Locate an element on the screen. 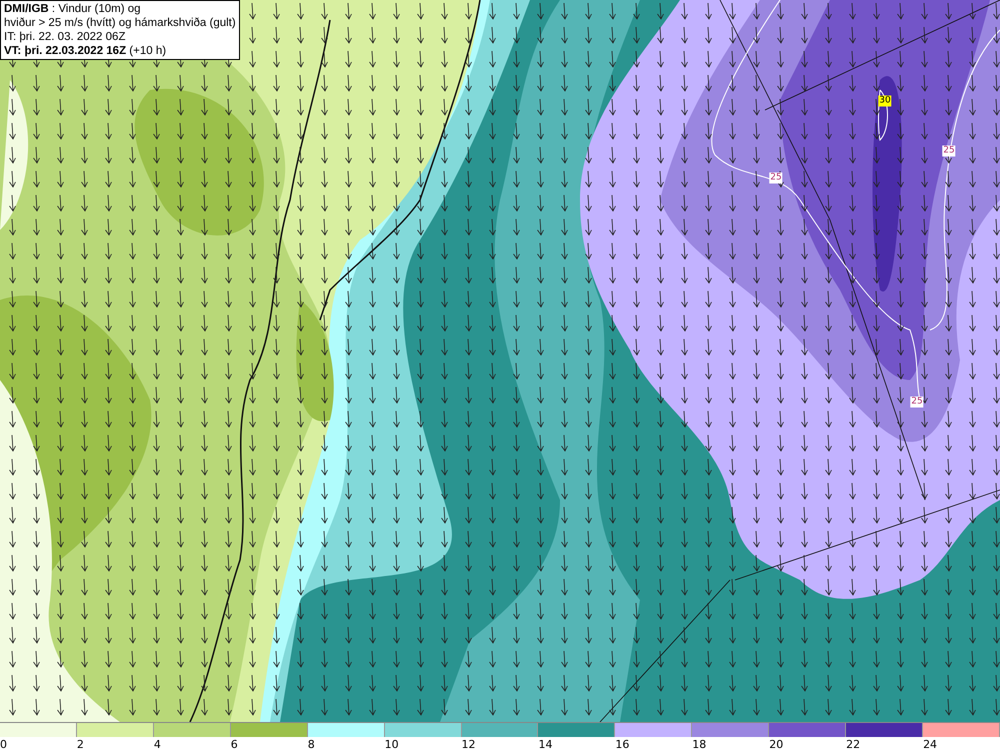  legend-tick-label: 24 is located at coordinates (930, 744).